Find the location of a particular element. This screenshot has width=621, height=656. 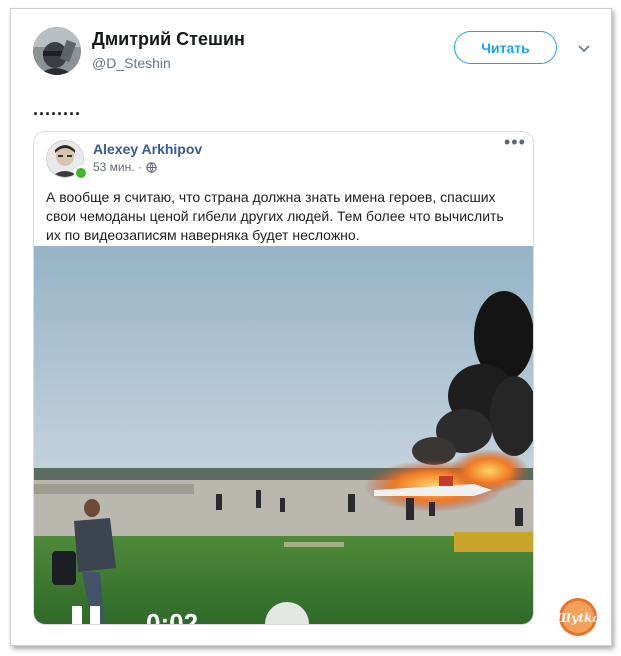

logo-text: Шуtka is located at coordinates (578, 618).